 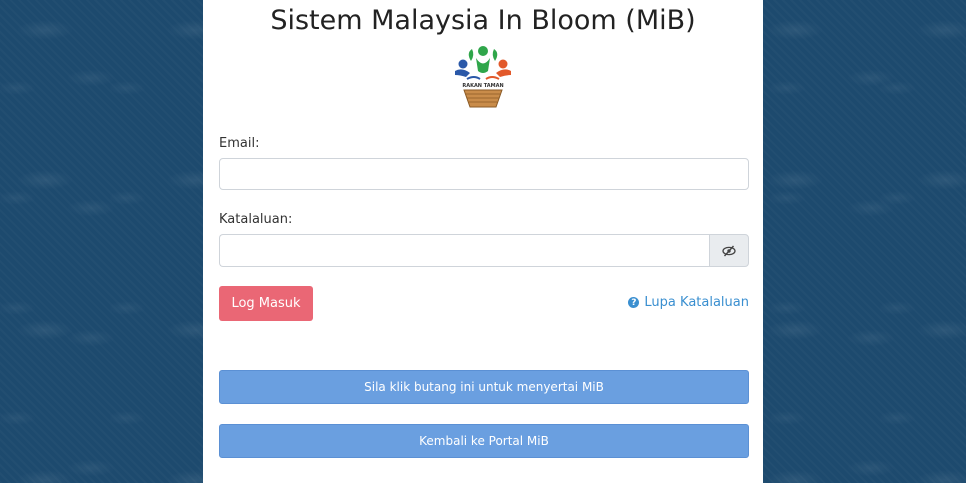 I want to click on eye-slash-icon, so click(x=729, y=250).